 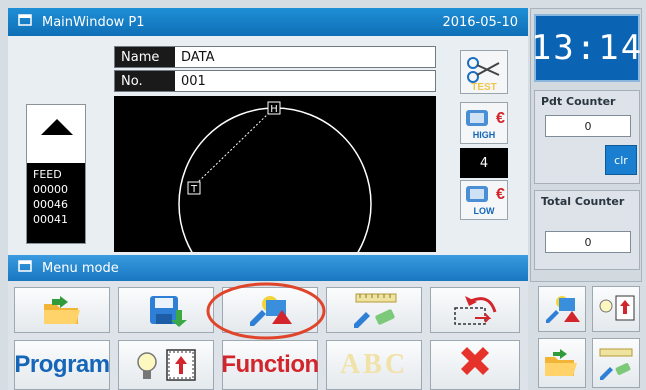 What do you see at coordinates (50, 204) in the screenshot?
I see `feed-value-2: 00046` at bounding box center [50, 204].